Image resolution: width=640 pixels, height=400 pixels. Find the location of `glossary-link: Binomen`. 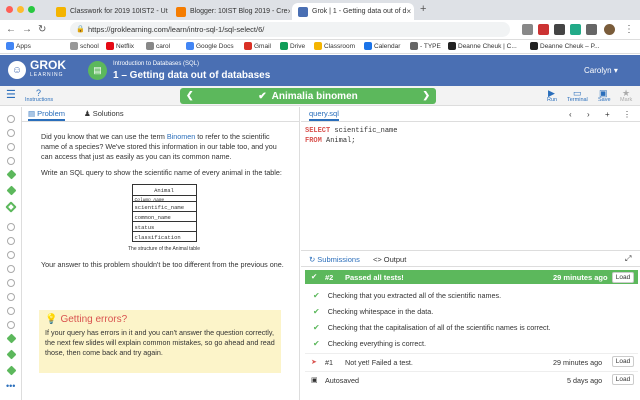

glossary-link: Binomen is located at coordinates (181, 136).